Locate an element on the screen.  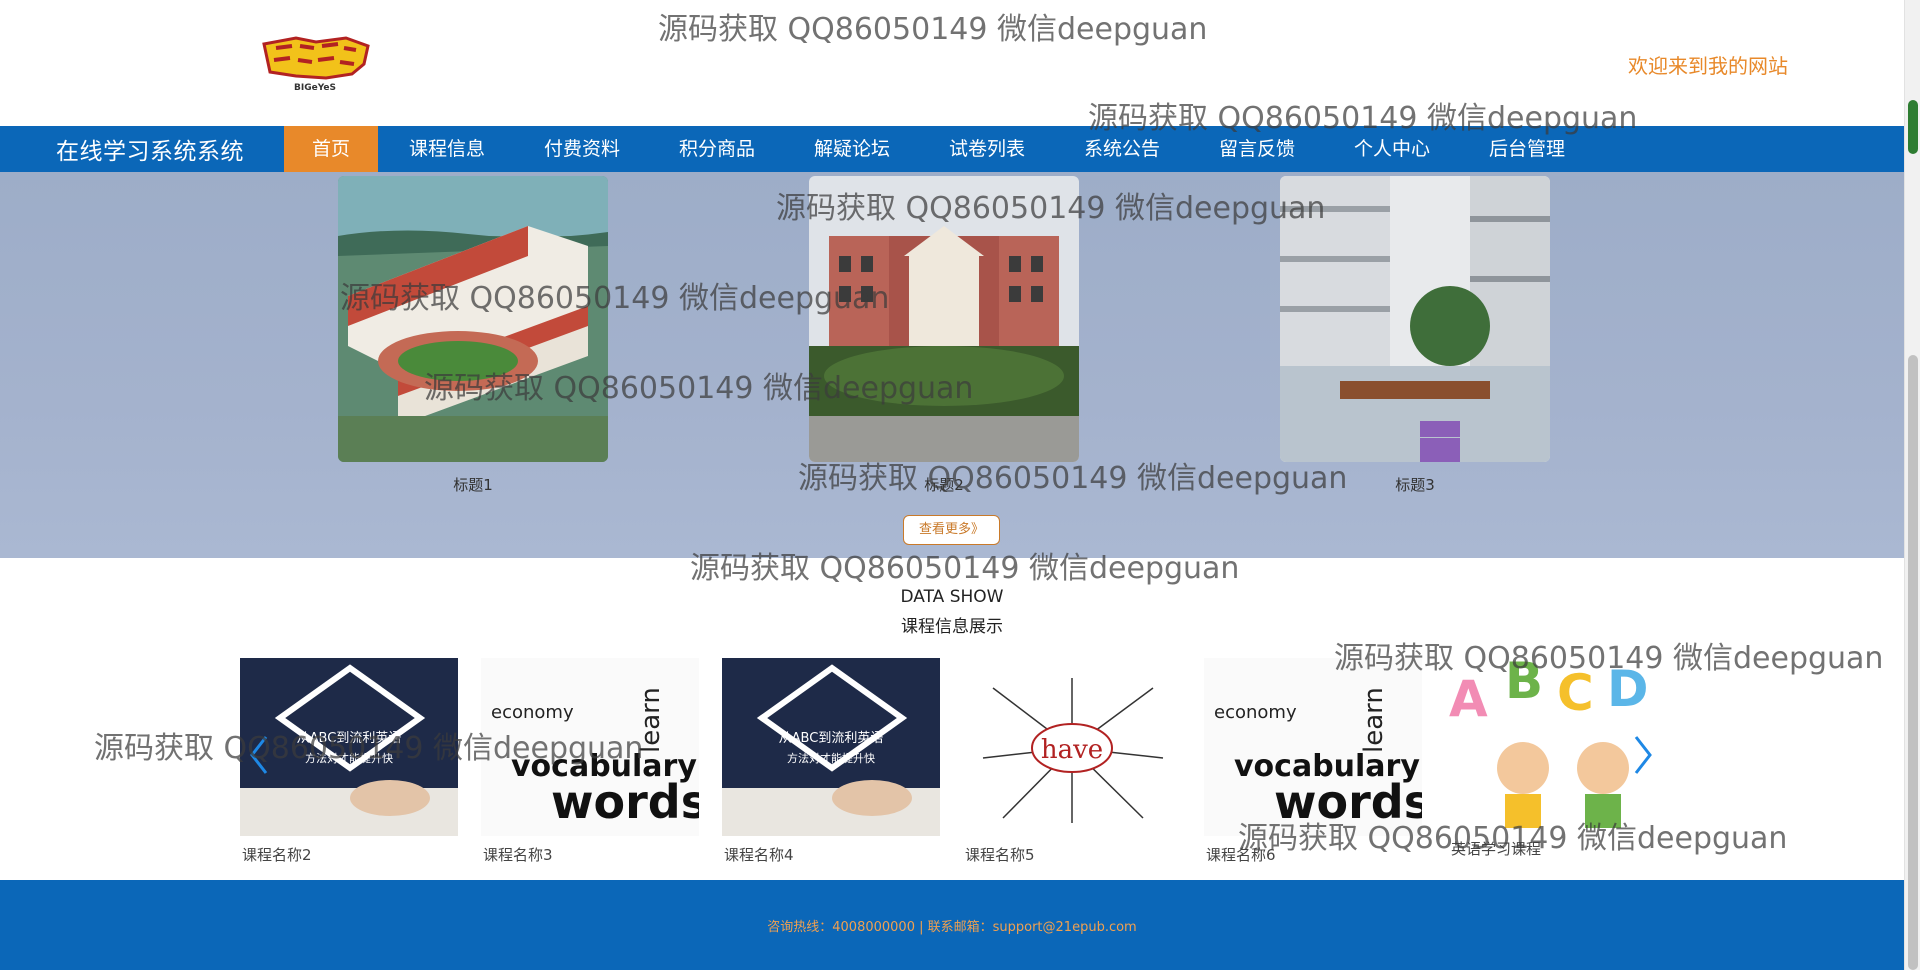
course-caption-5: 课程名称6 is located at coordinates (1241, 855).